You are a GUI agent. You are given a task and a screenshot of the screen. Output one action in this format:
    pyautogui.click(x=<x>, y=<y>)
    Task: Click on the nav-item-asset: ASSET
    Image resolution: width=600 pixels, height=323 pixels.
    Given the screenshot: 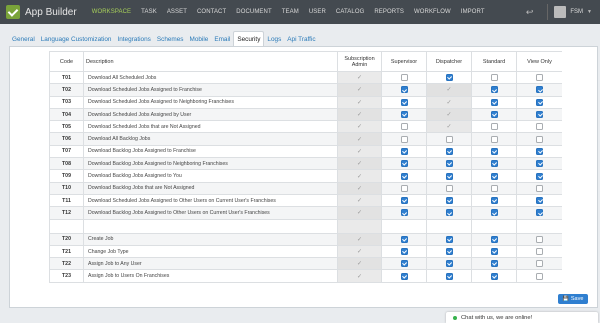 What is the action you would take?
    pyautogui.click(x=177, y=12)
    